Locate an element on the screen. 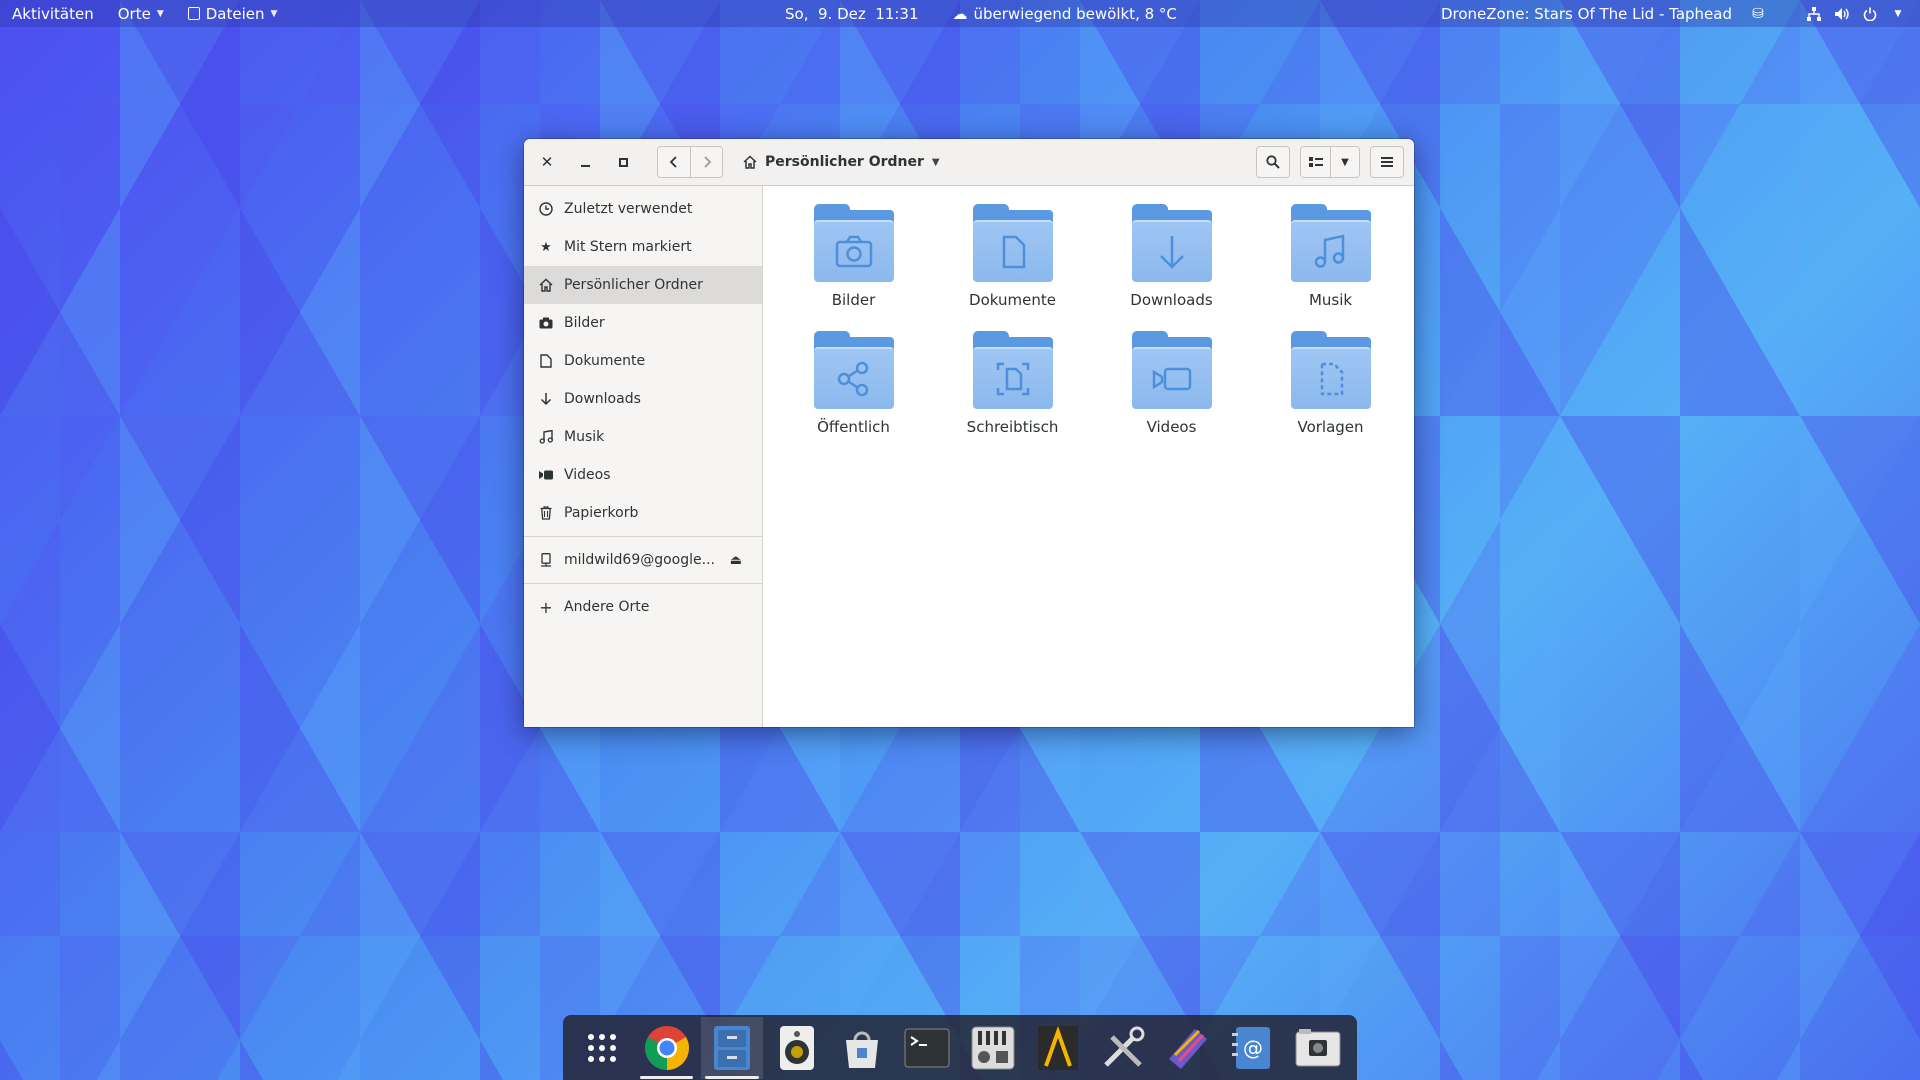 The height and width of the screenshot is (1080, 1920). minimize-button is located at coordinates (585, 162).